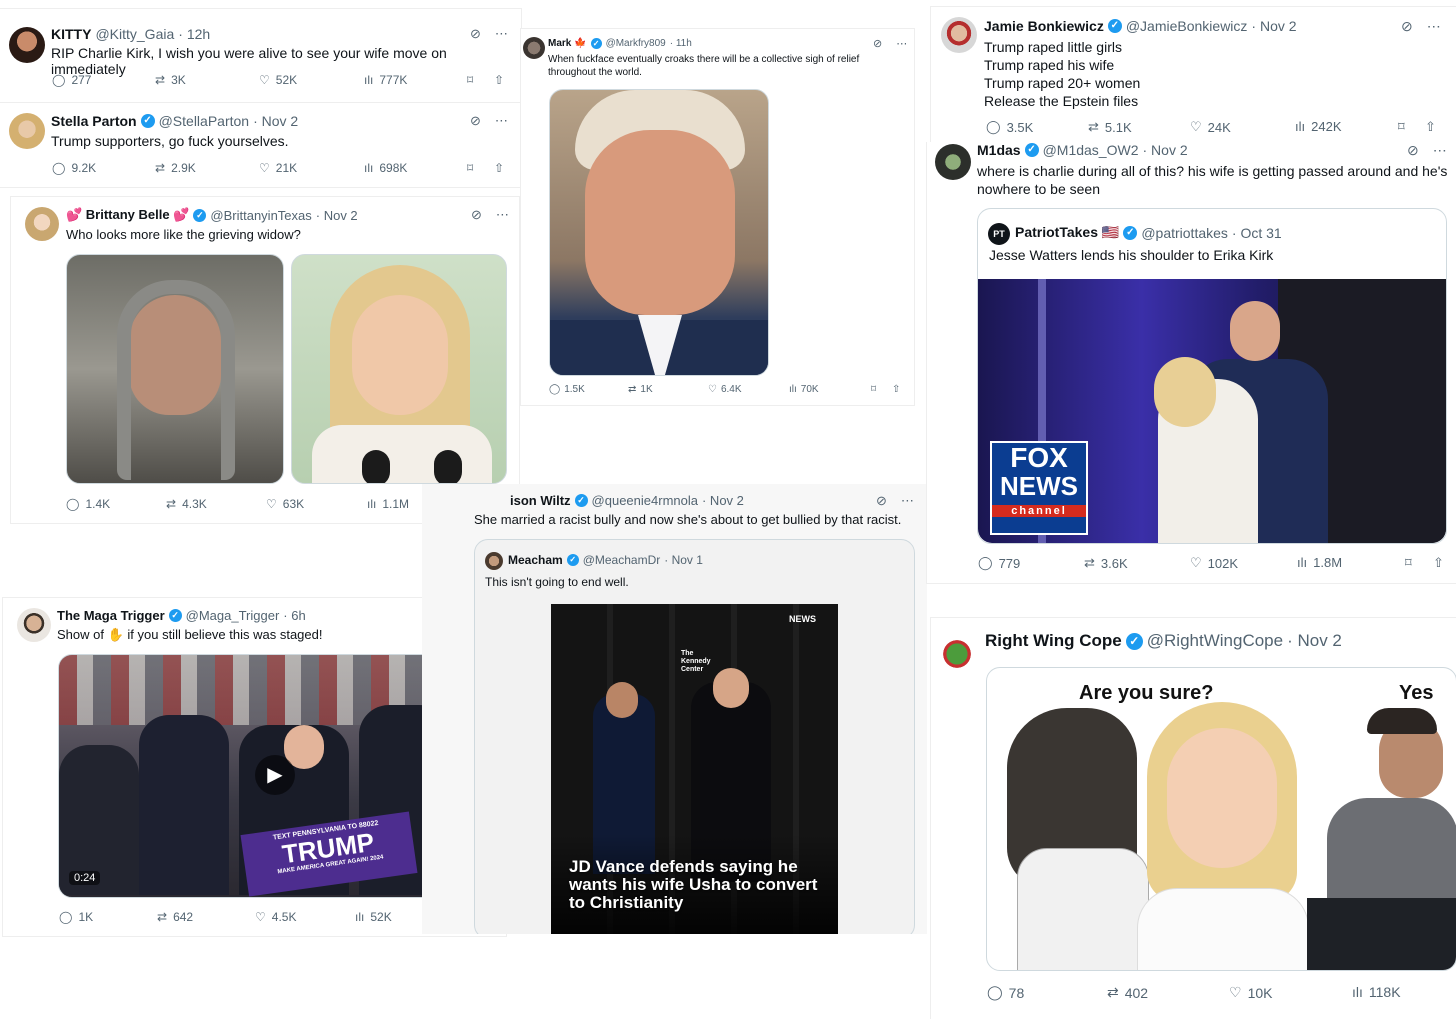 Image resolution: width=1456 pixels, height=1020 pixels. Describe the element at coordinates (294, 615) in the screenshot. I see `timestamp: · 6h` at that location.